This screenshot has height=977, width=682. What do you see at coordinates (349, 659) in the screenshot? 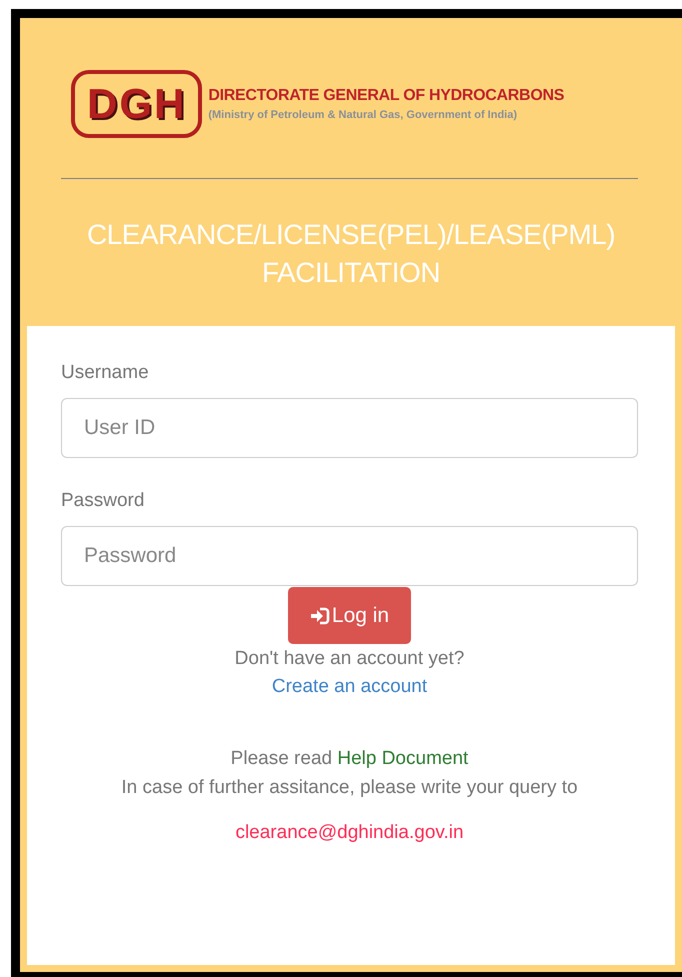
I see `signup-prompt: Don't have an account yet?` at bounding box center [349, 659].